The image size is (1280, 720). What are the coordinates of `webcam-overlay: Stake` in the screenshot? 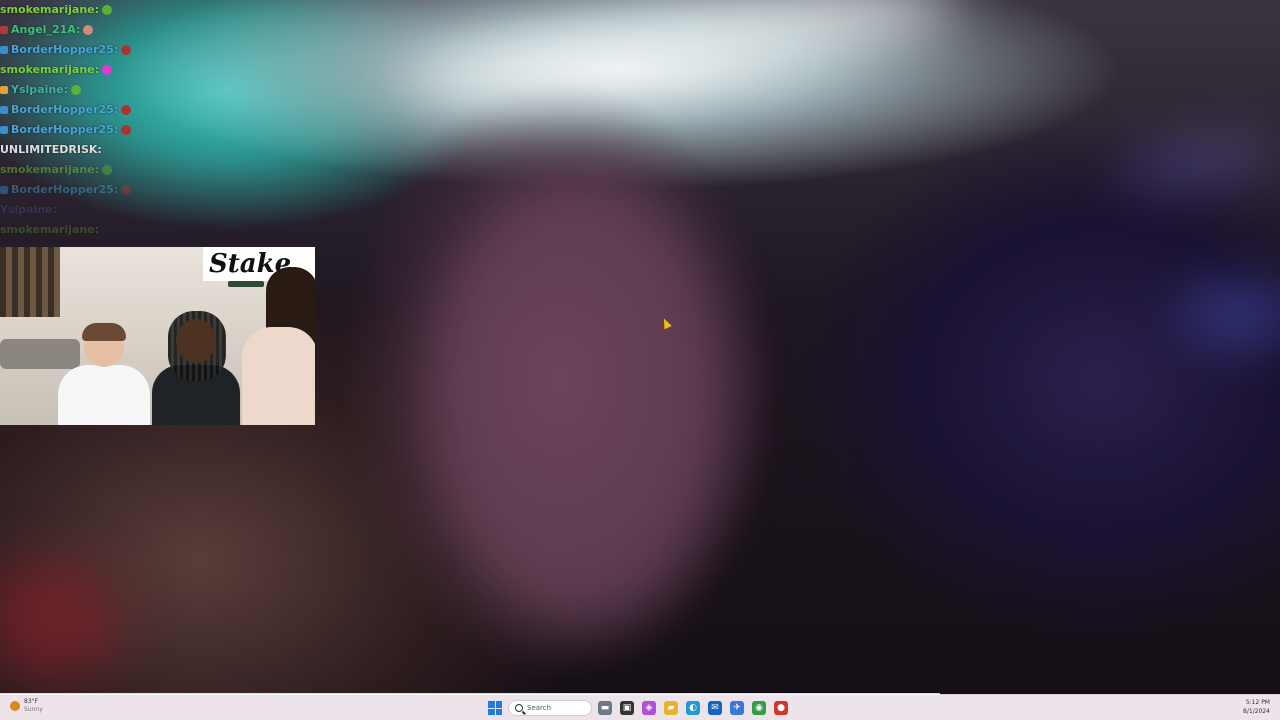 It's located at (157, 336).